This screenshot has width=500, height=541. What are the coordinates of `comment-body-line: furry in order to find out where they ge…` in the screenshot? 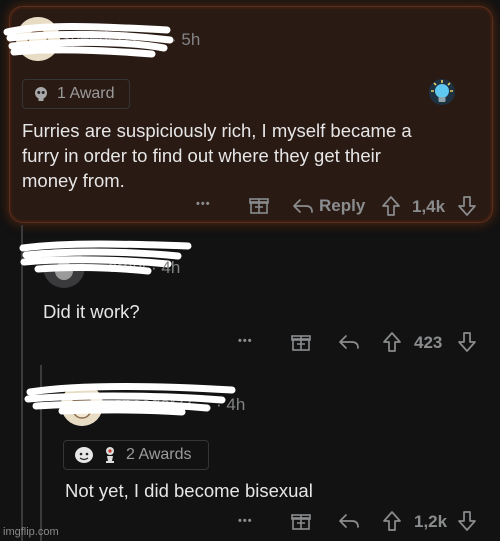 It's located at (201, 155).